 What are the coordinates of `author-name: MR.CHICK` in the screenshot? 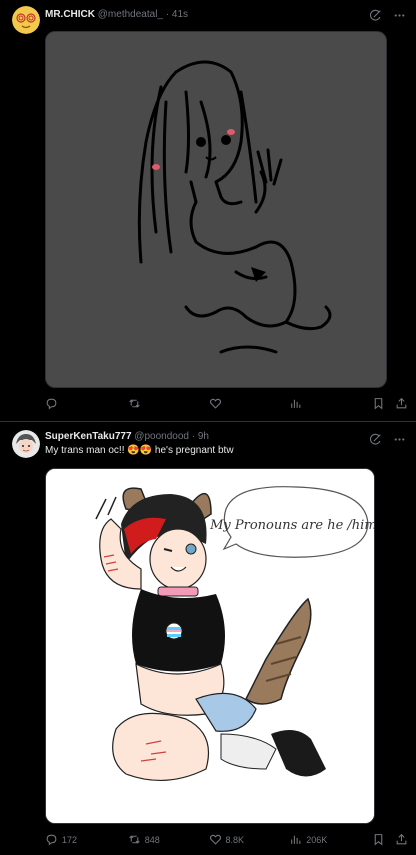 It's located at (70, 14).